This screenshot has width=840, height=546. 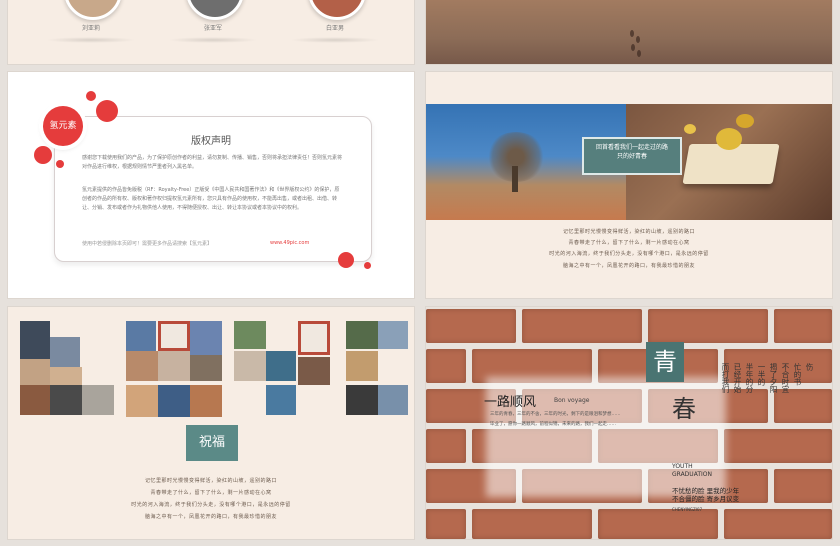 I want to click on vertical-text: 伤, so click(x=809, y=367).